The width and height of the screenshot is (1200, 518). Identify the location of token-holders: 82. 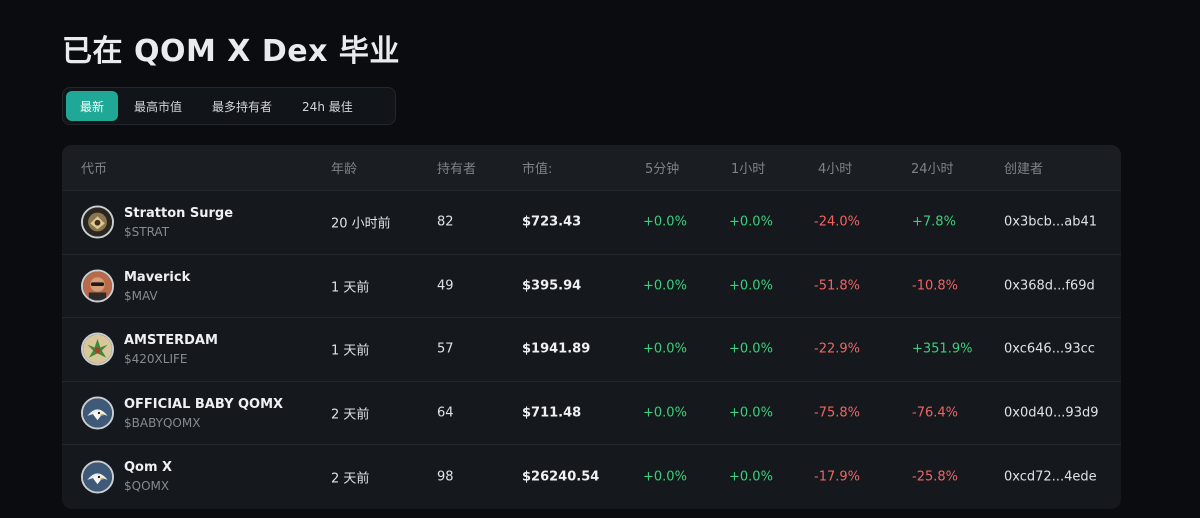
(445, 222).